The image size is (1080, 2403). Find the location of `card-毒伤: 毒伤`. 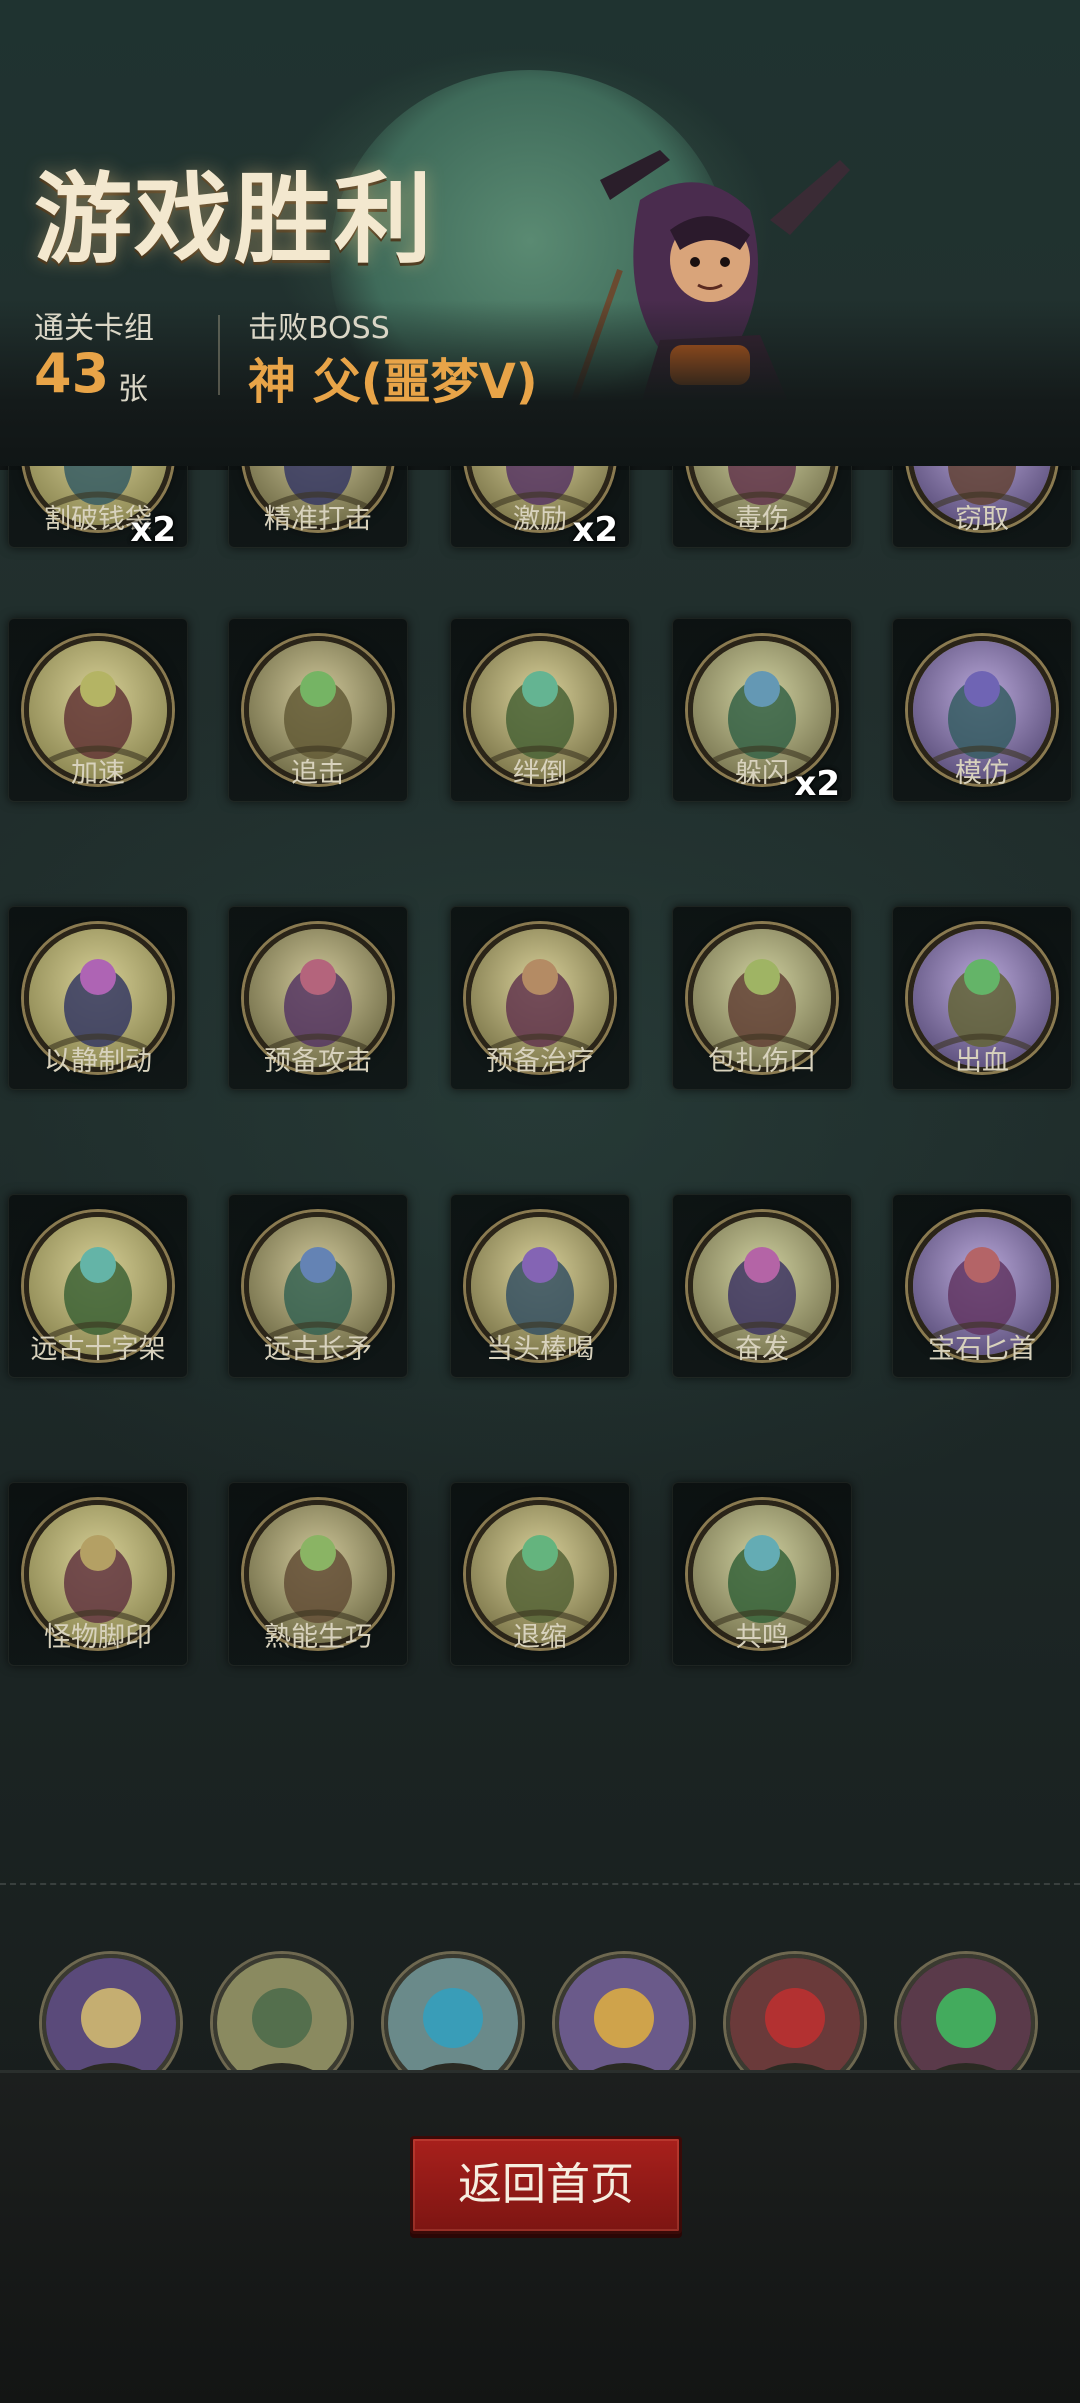

card-毒伤: 毒伤 is located at coordinates (762, 507).